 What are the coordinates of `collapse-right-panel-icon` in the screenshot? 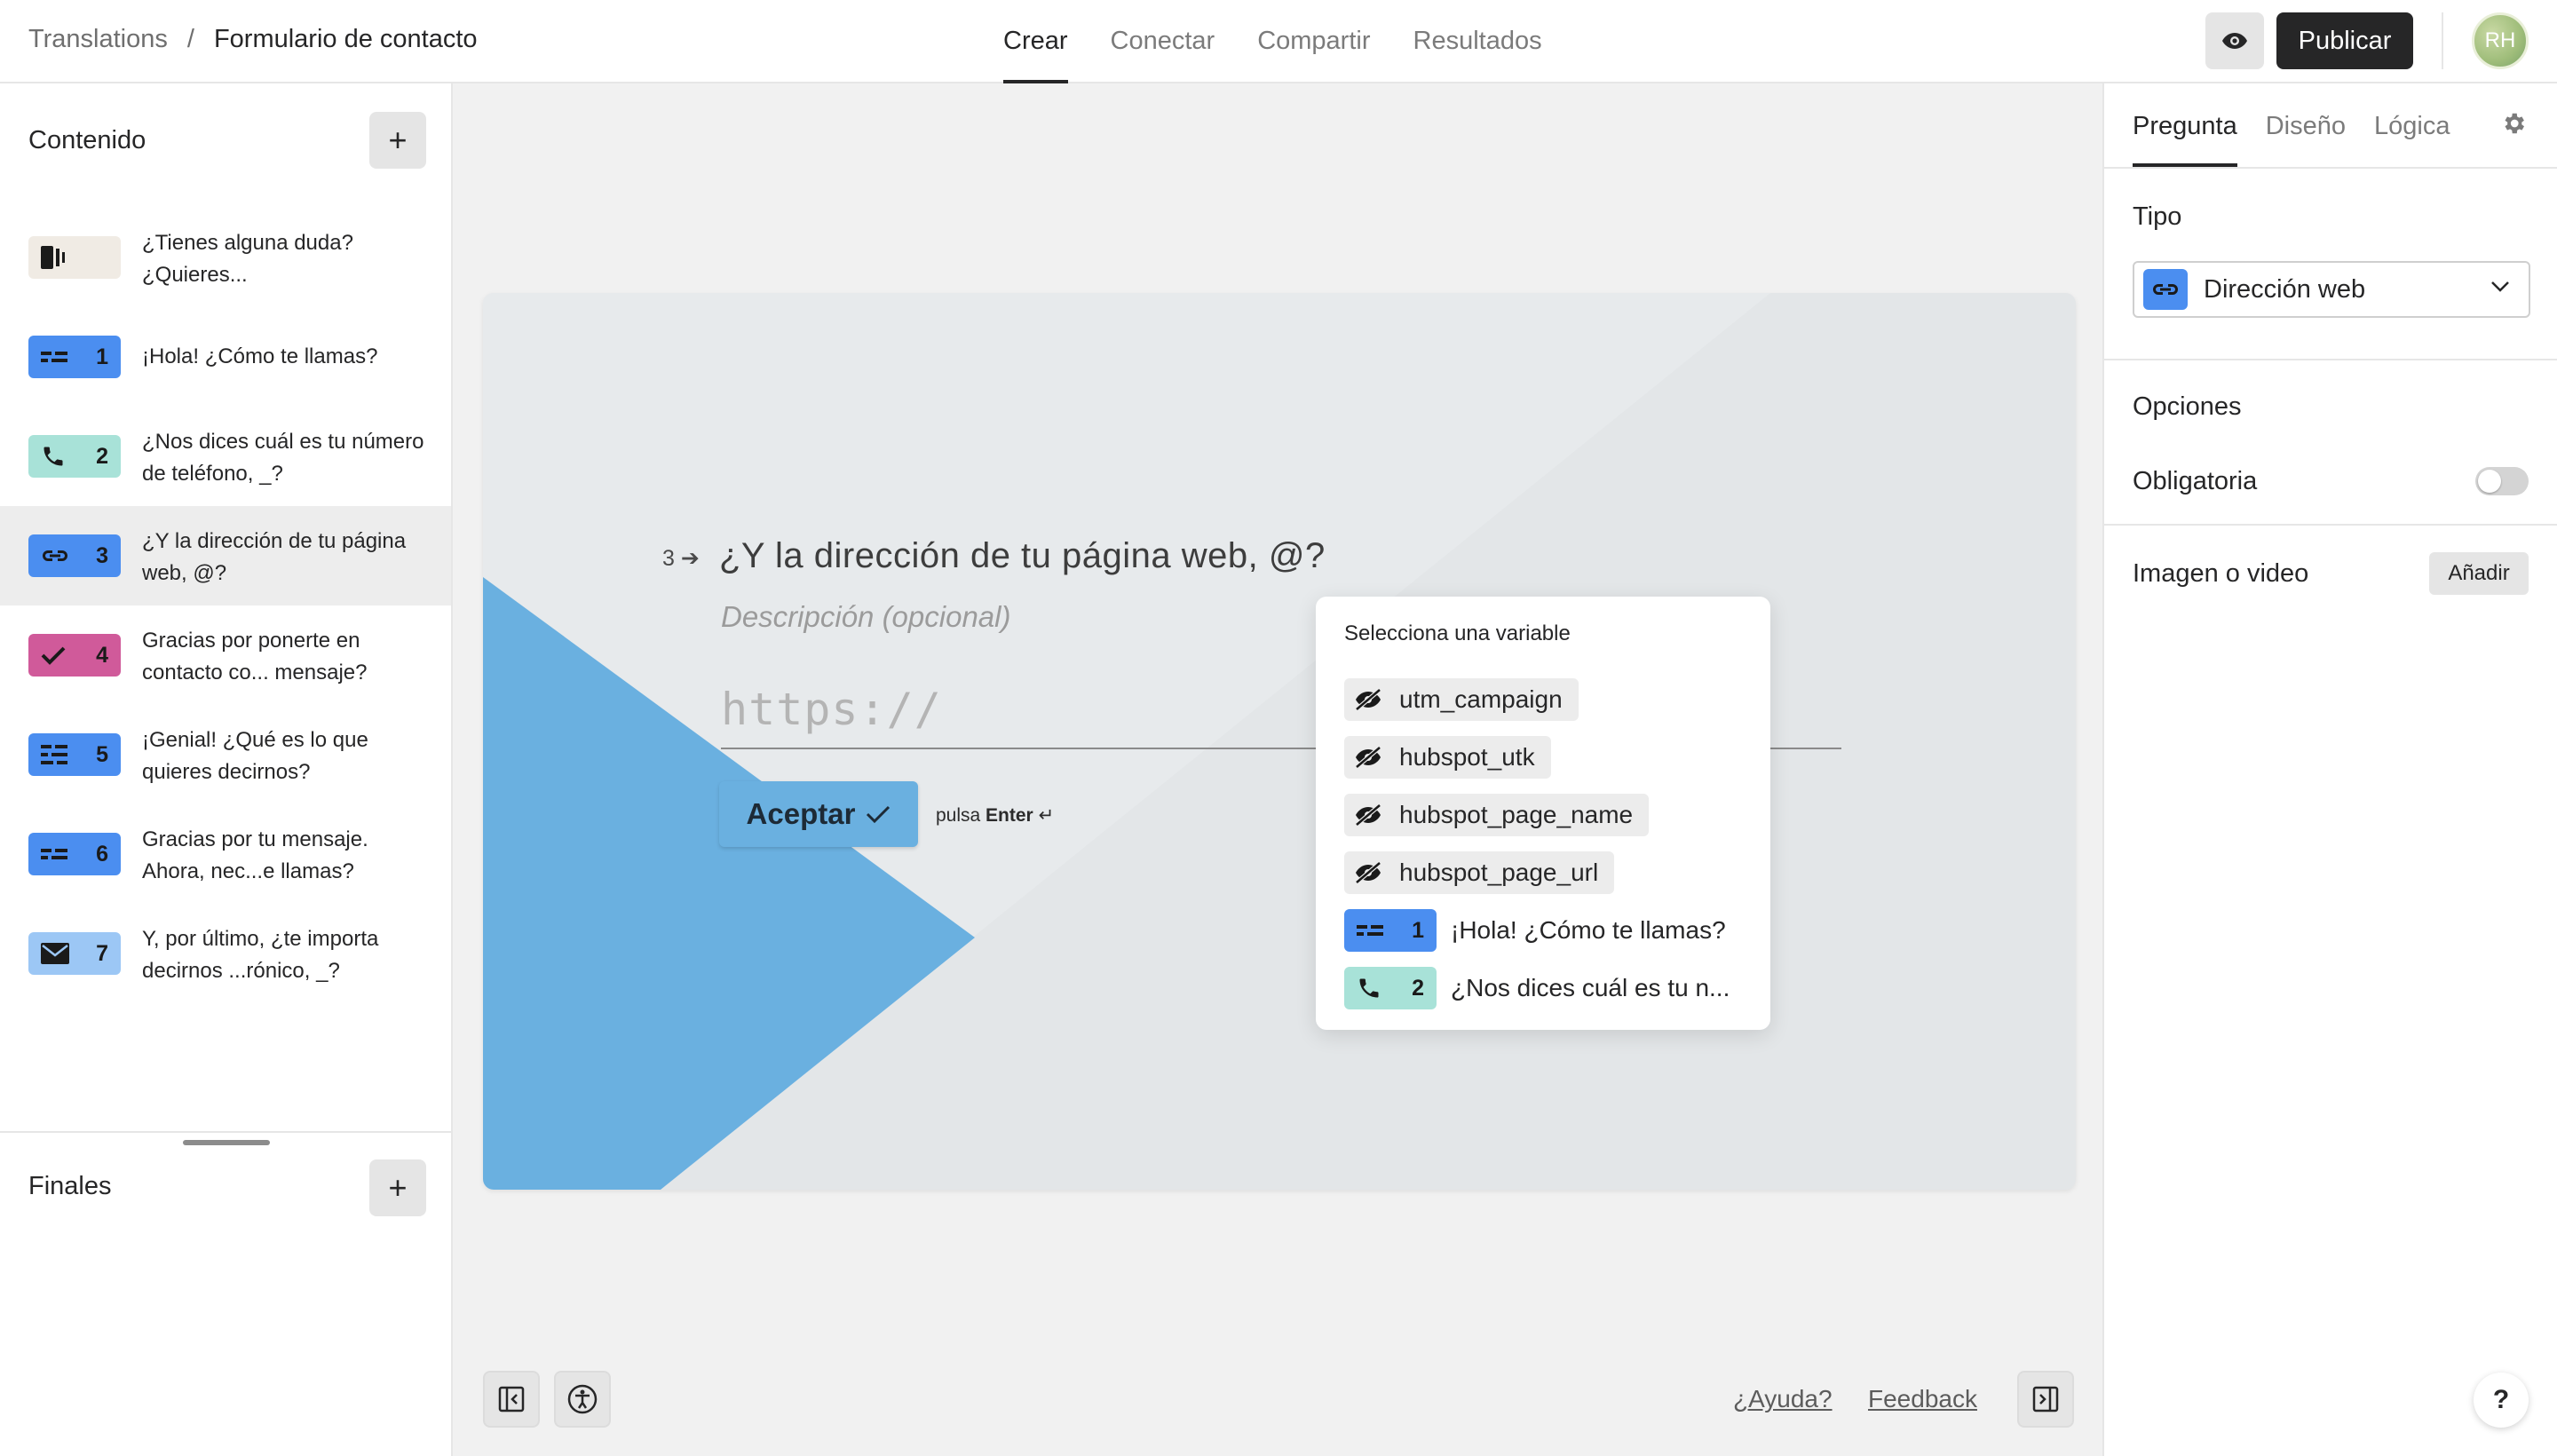 It's located at (2045, 1399).